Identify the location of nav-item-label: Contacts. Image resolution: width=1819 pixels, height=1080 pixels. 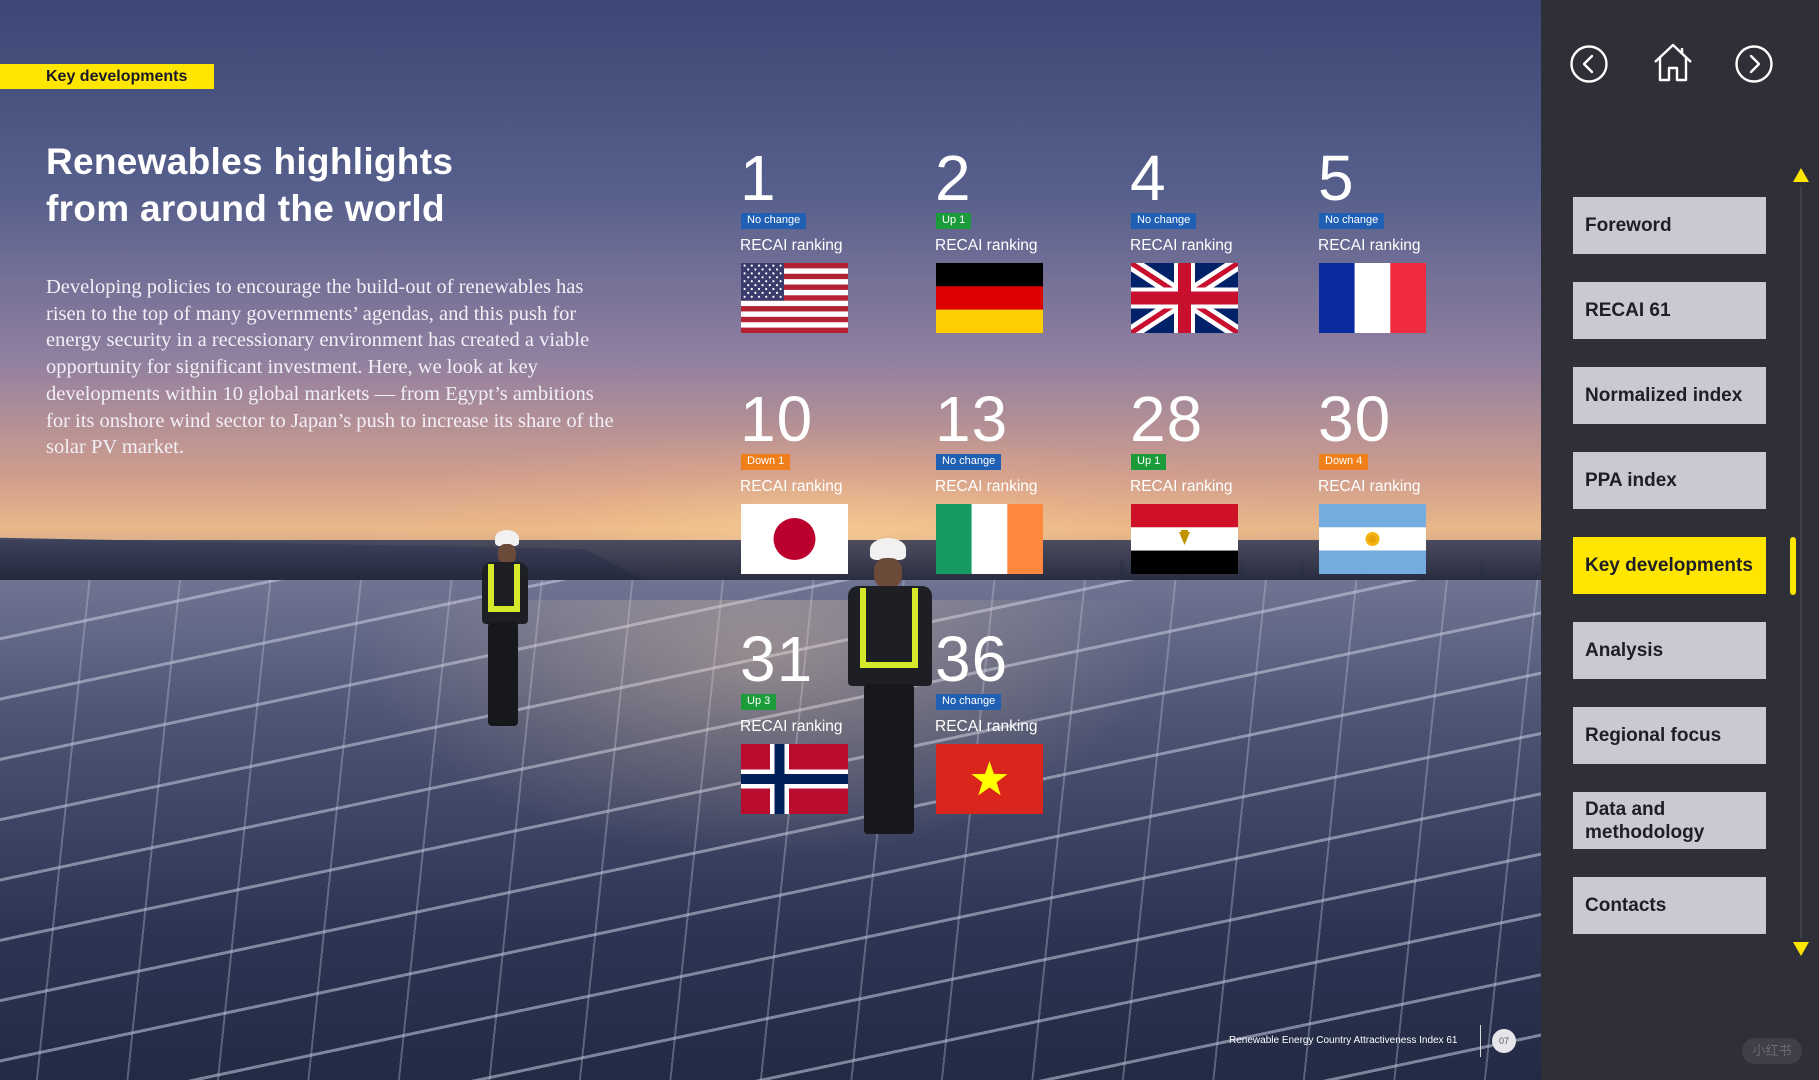
(1626, 905).